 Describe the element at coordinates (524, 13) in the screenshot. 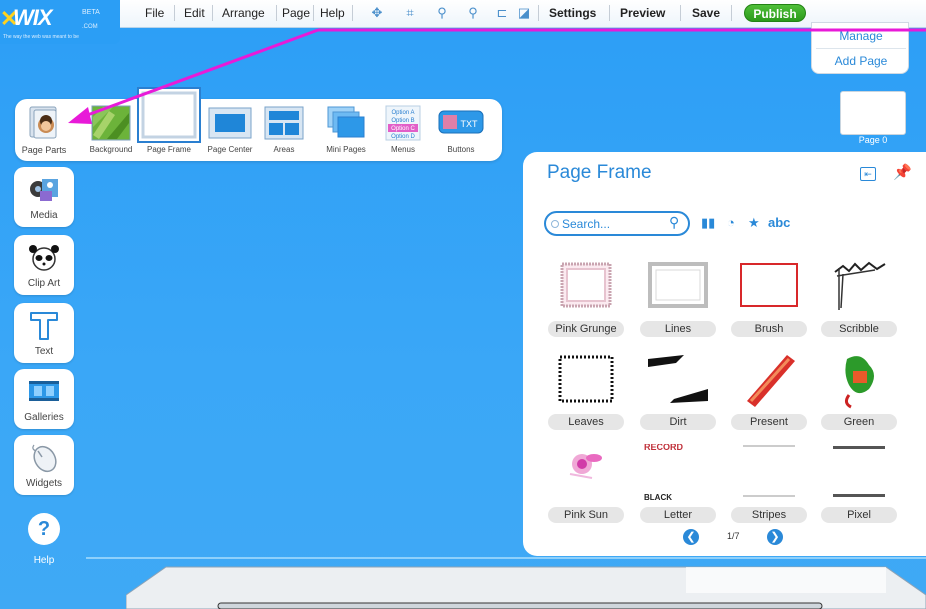

I see `eraser-icon: ◪` at that location.